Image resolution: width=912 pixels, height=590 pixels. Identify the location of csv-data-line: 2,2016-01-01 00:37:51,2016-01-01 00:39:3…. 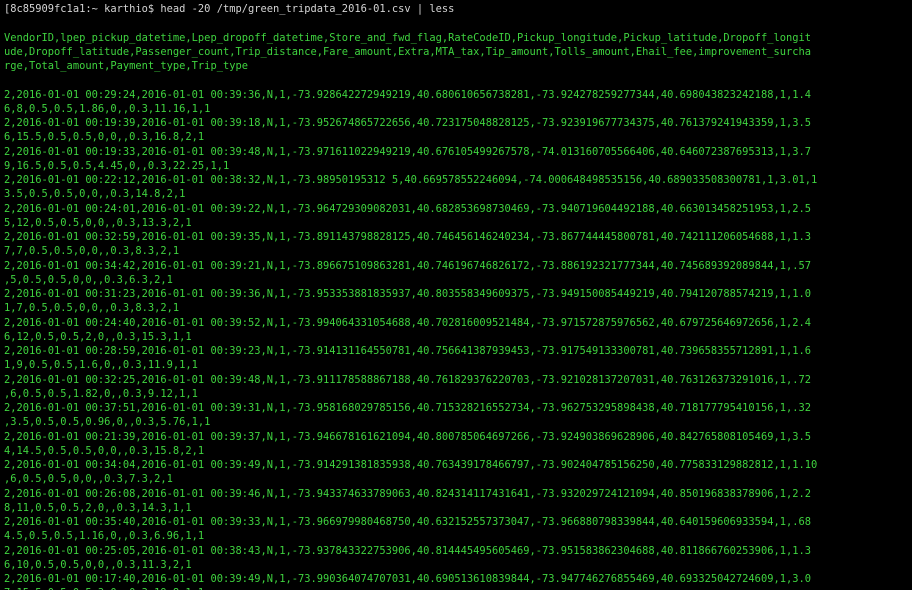
(407, 408).